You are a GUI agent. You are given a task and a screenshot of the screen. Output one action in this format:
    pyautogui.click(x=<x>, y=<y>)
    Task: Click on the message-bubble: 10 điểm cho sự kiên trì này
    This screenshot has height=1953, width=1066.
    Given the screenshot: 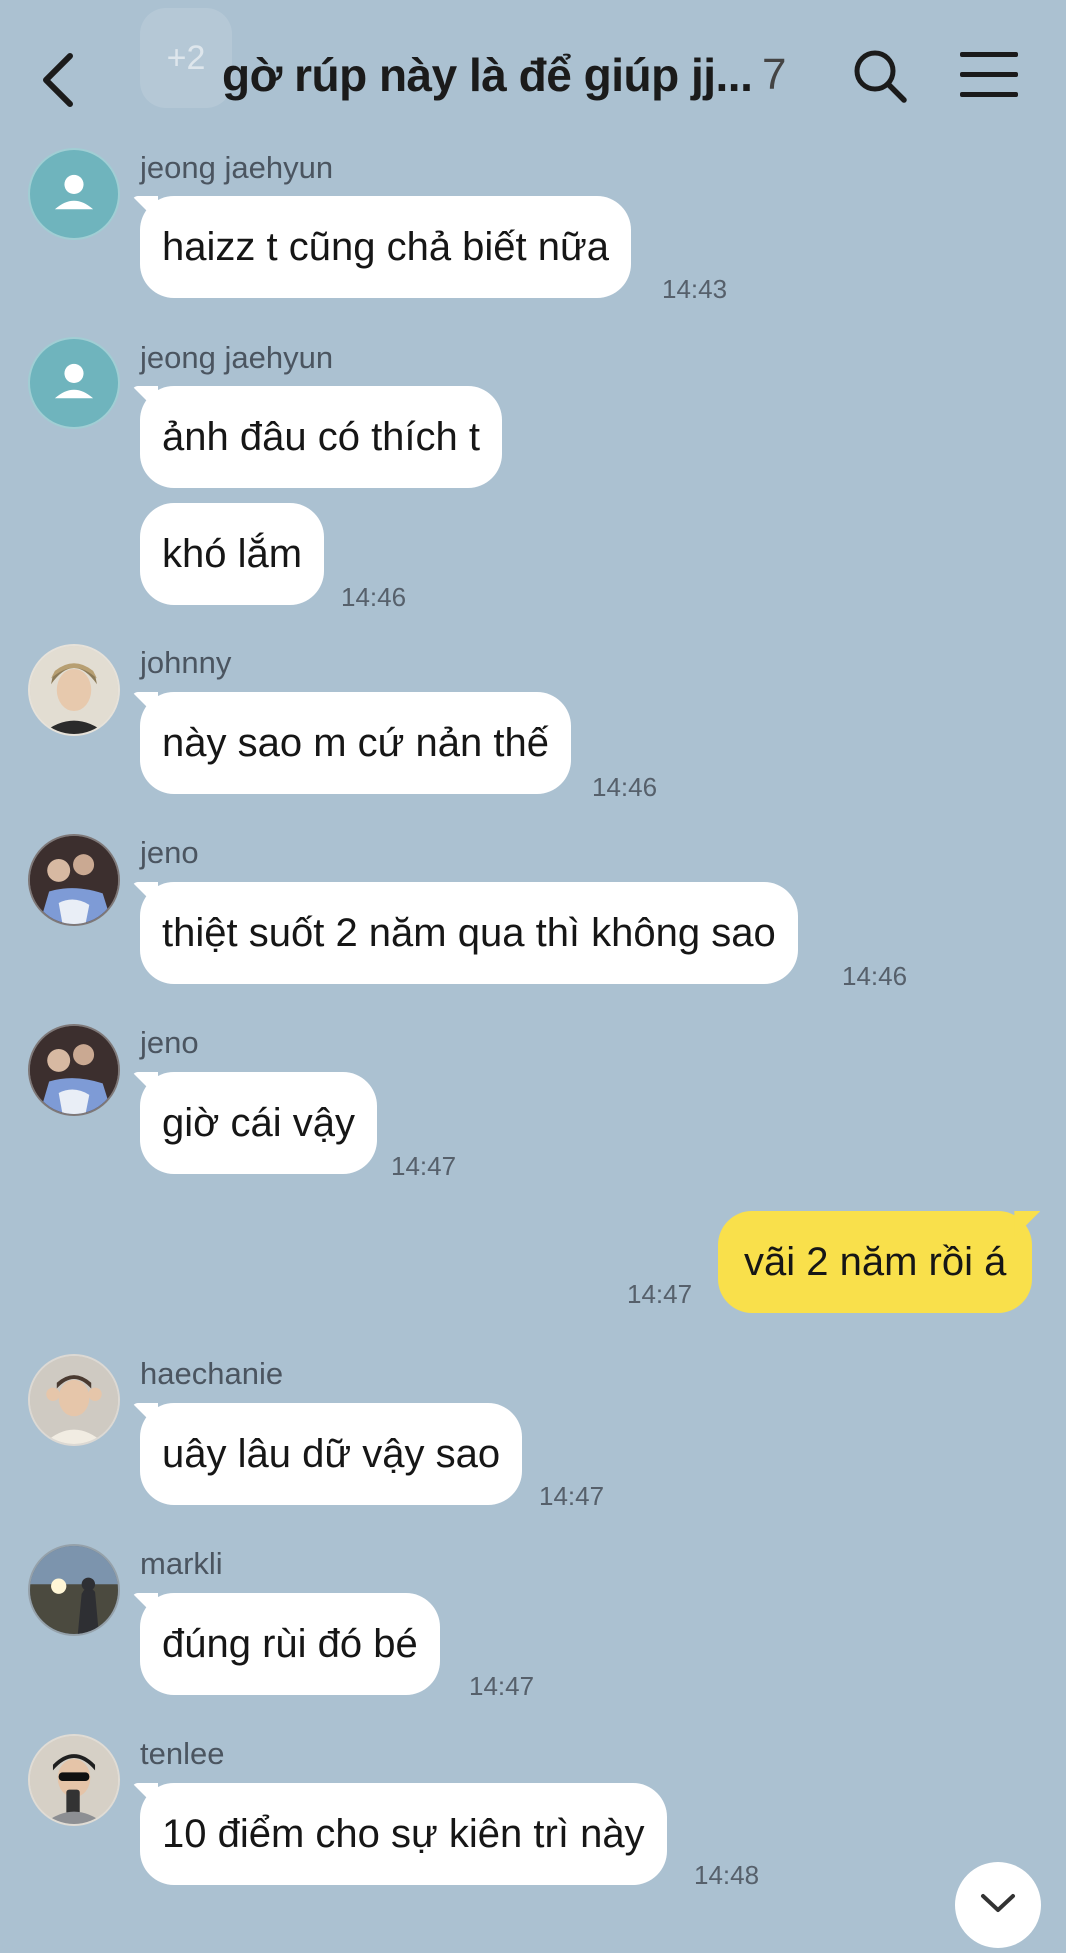 What is the action you would take?
    pyautogui.click(x=403, y=1834)
    